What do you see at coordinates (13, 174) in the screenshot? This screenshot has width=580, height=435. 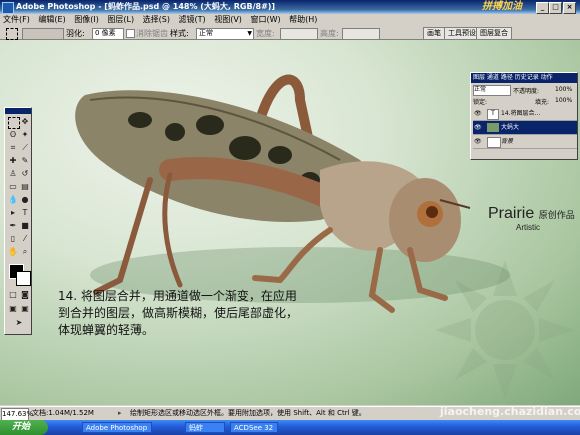 I see `stamp-icon: ♙` at bounding box center [13, 174].